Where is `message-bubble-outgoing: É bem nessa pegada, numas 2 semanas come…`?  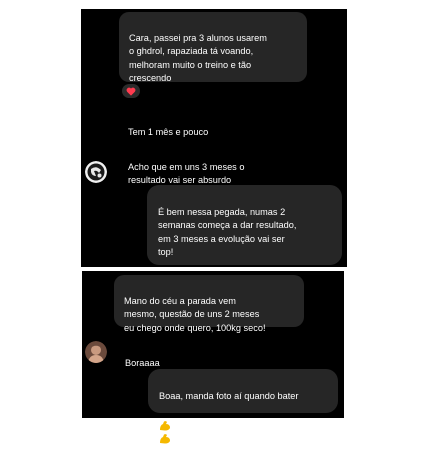 message-bubble-outgoing: É bem nessa pegada, numas 2 semanas come… is located at coordinates (244, 225).